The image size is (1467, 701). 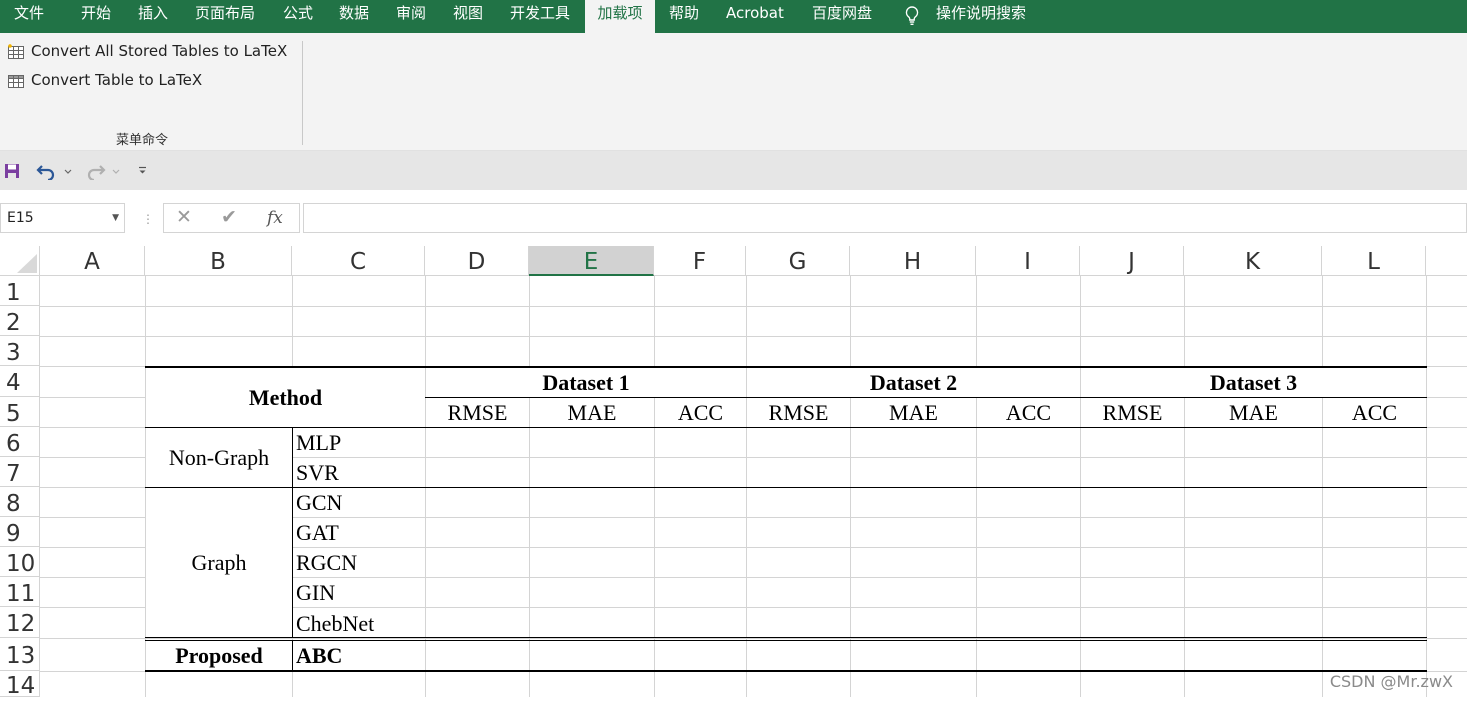 What do you see at coordinates (62, 218) in the screenshot?
I see `name-box: E15 ▼` at bounding box center [62, 218].